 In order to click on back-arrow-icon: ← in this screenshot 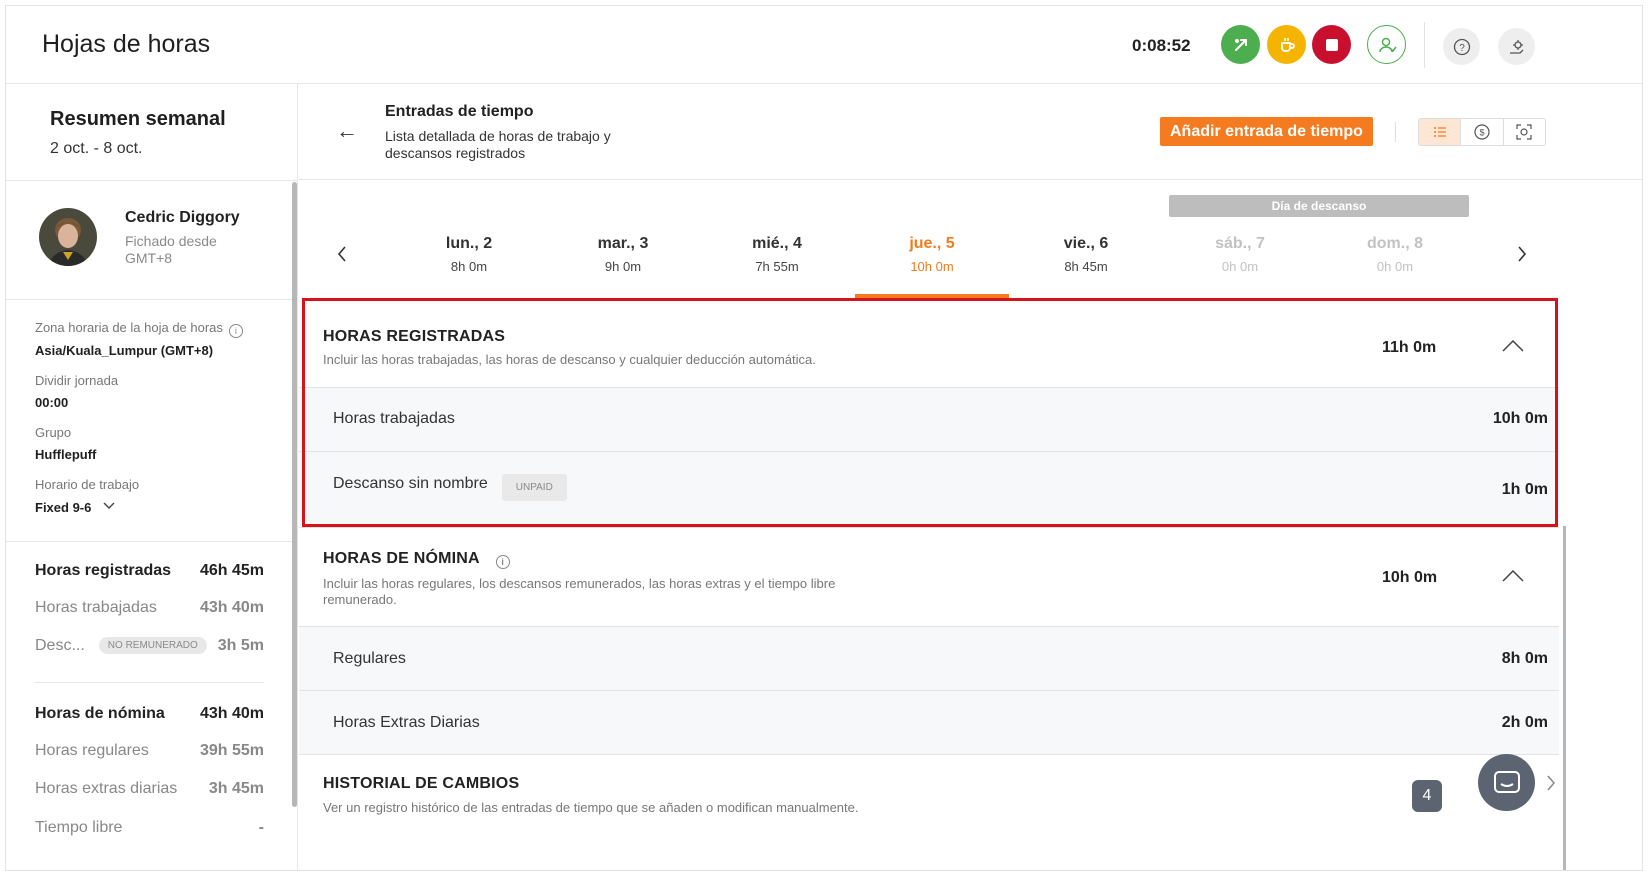, I will do `click(347, 131)`.